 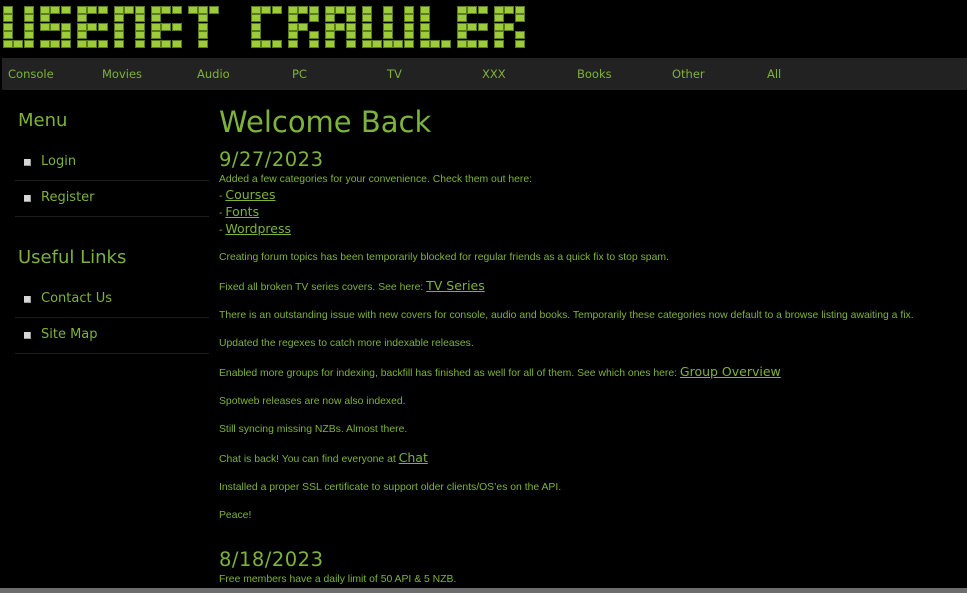 I want to click on register-link: Register, so click(x=68, y=198).